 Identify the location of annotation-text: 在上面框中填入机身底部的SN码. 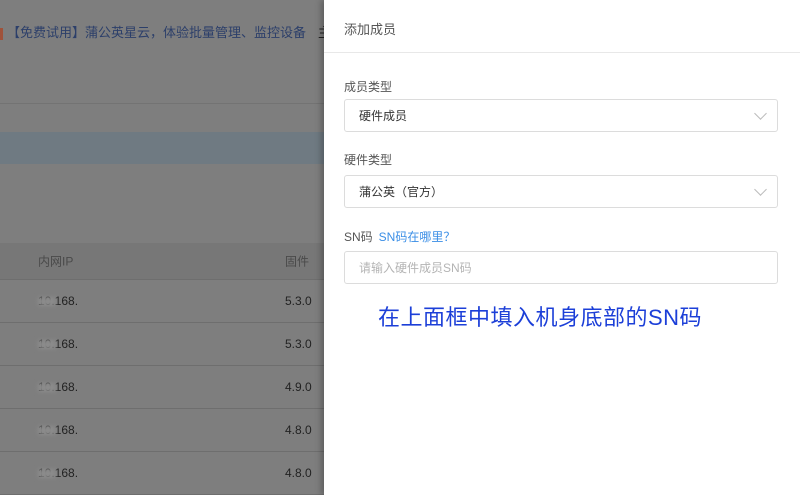
(540, 317).